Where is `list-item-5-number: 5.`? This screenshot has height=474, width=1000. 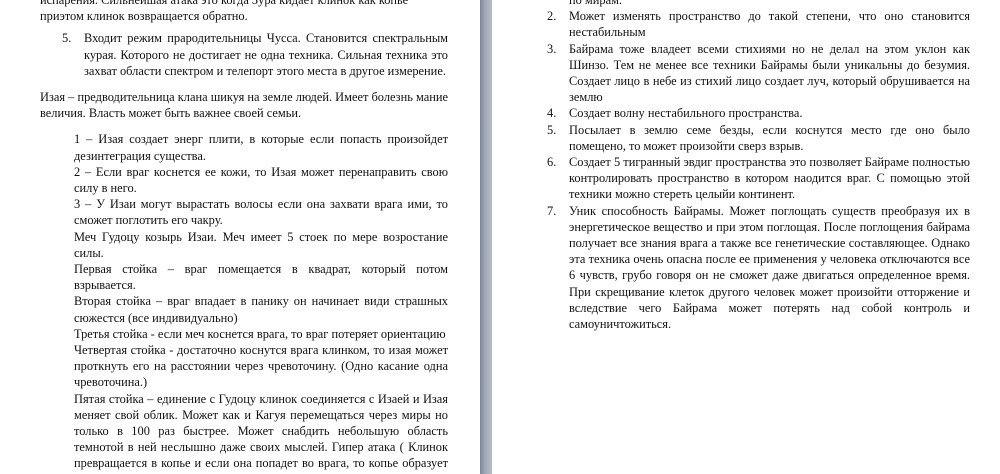
list-item-5-number: 5. is located at coordinates (67, 38).